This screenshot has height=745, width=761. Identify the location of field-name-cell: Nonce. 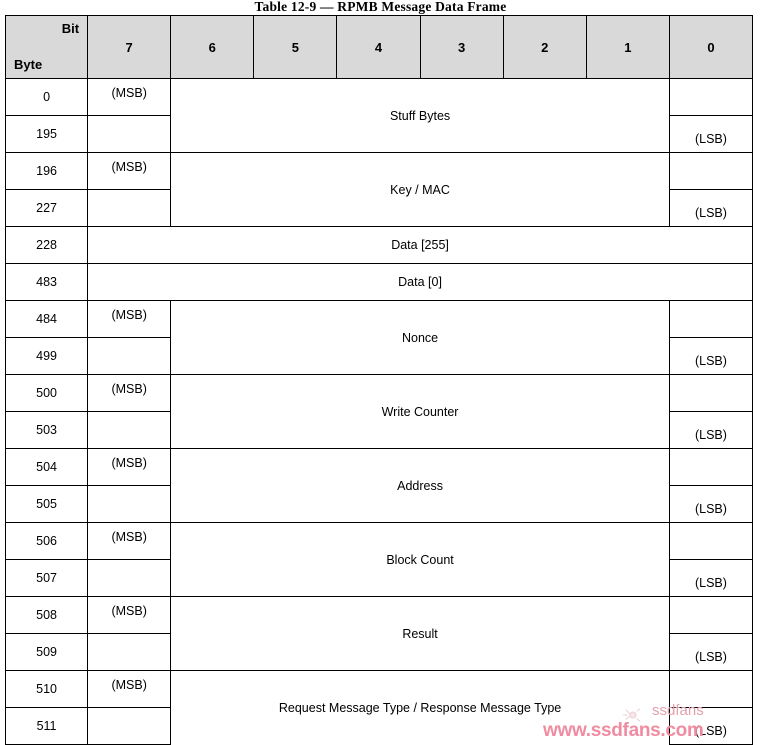
(420, 337).